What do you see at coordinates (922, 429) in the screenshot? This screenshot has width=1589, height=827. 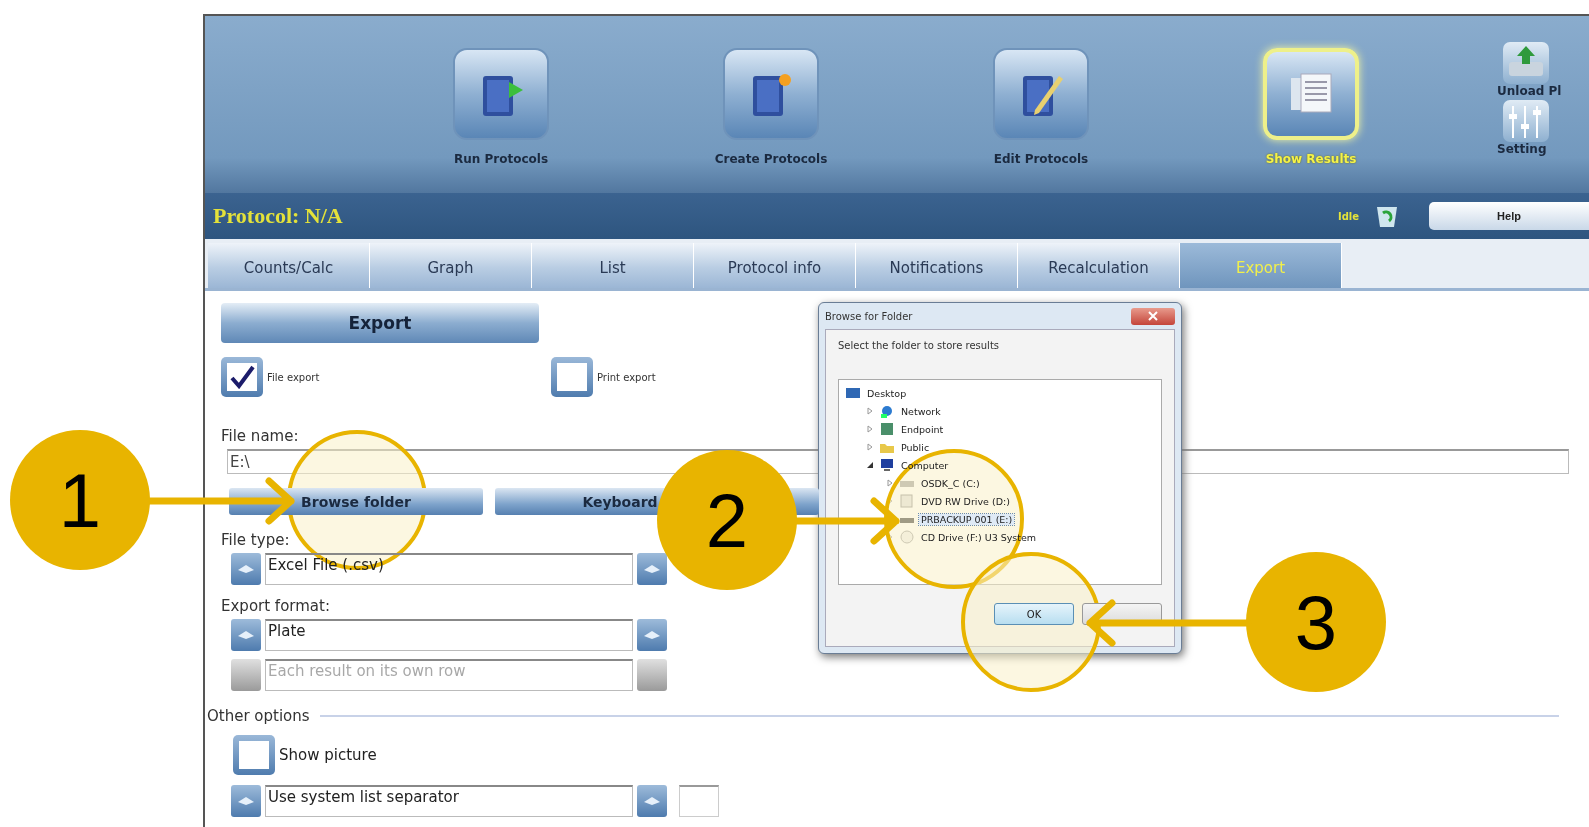 I see `tree-item: Endpoint` at bounding box center [922, 429].